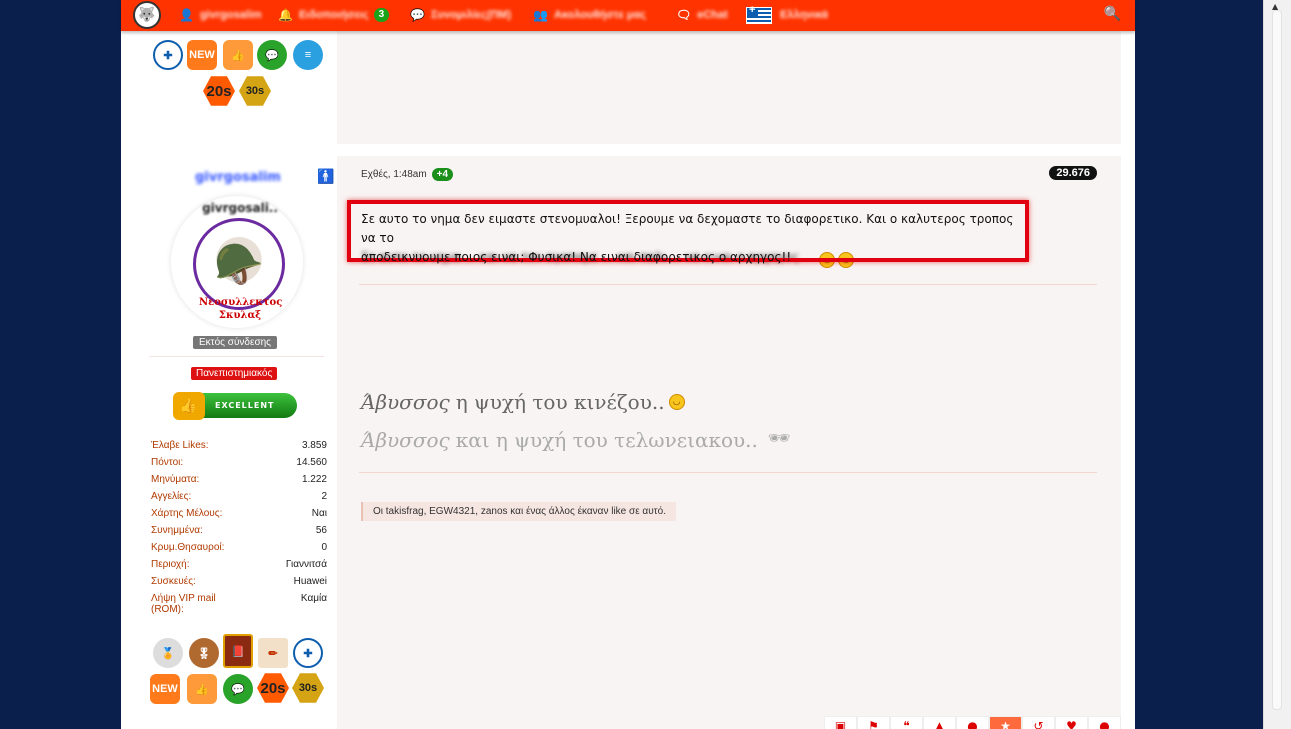 Image resolution: width=1291 pixels, height=729 pixels. Describe the element at coordinates (314, 479) in the screenshot. I see `stat-value: 1.222` at that location.